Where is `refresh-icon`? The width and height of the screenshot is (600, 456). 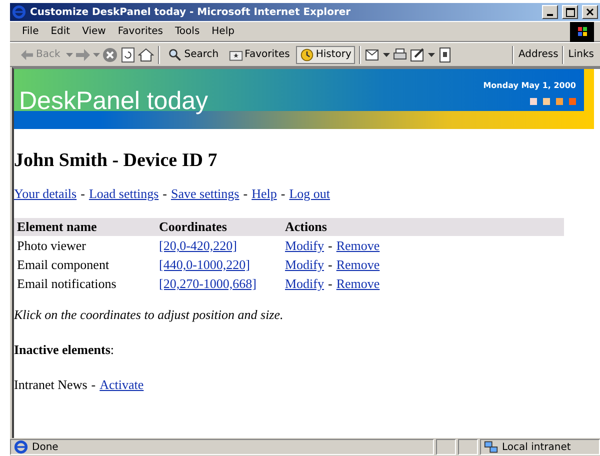 refresh-icon is located at coordinates (128, 54).